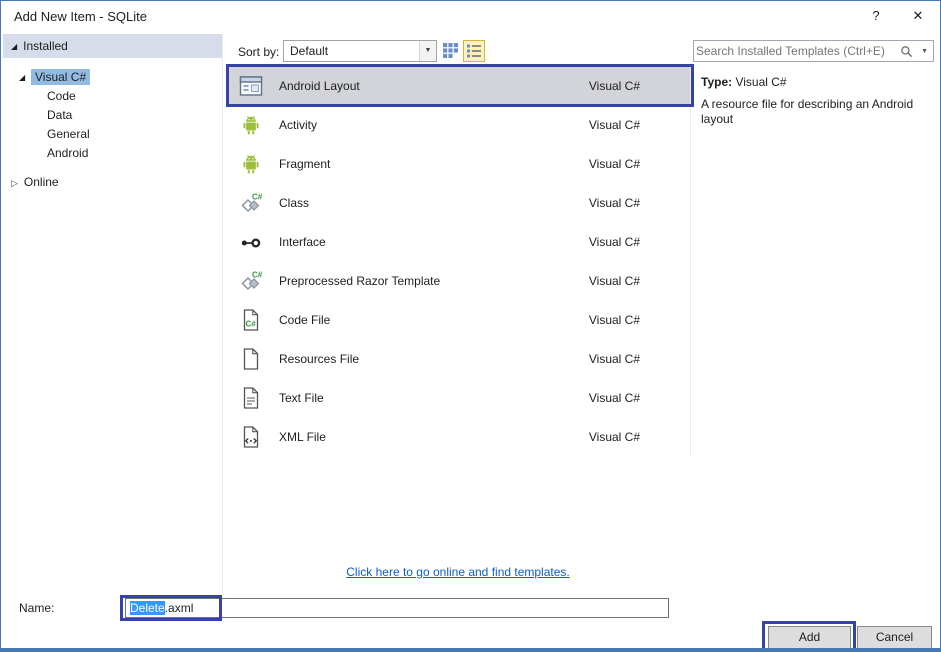 The height and width of the screenshot is (652, 941). Describe the element at coordinates (918, 16) in the screenshot. I see `close-icon: ✕` at that location.